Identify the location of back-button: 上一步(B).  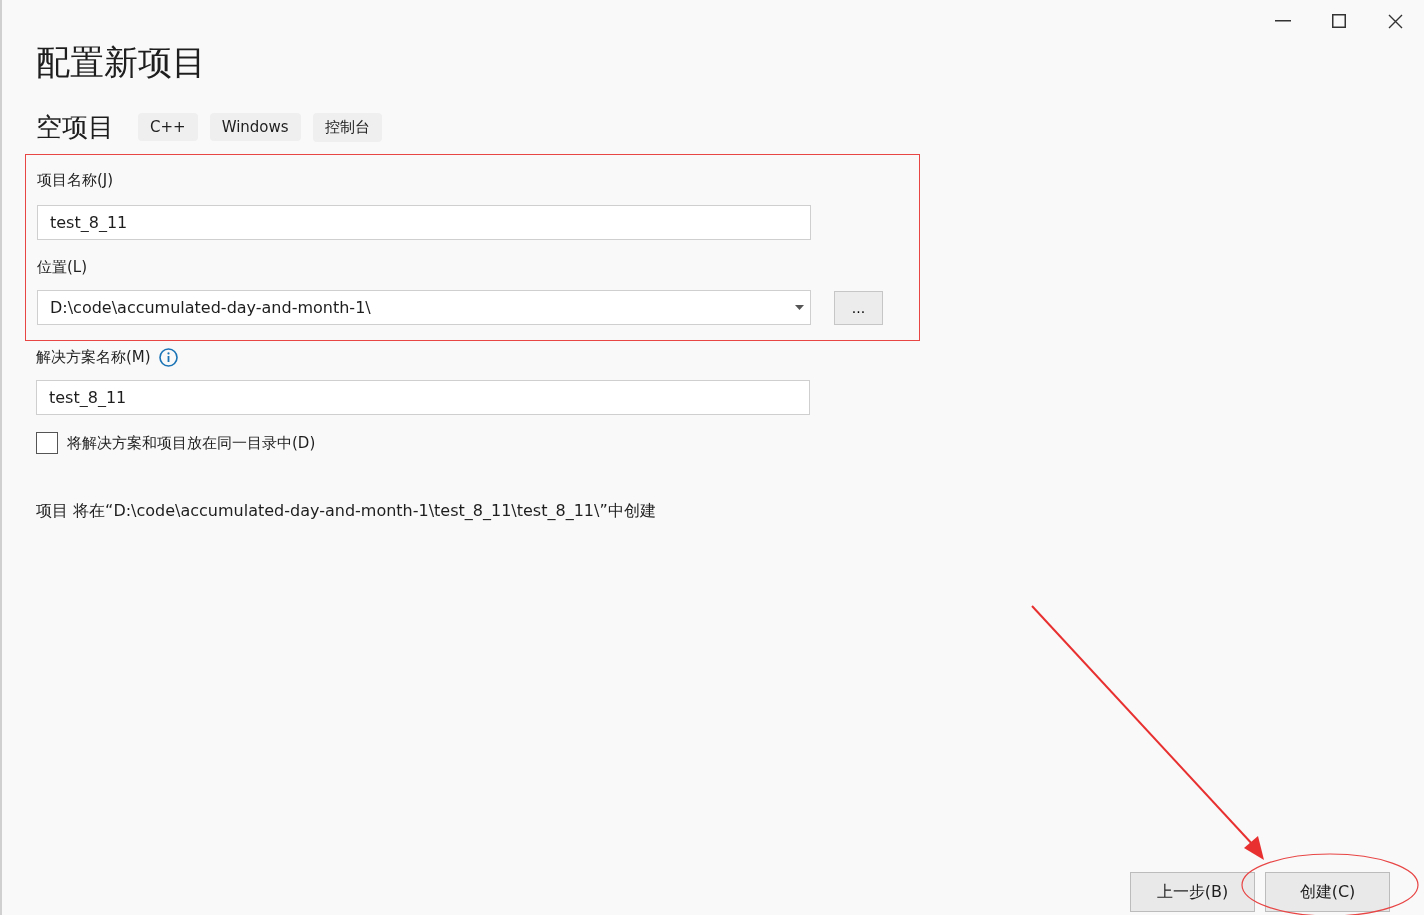
(1192, 892).